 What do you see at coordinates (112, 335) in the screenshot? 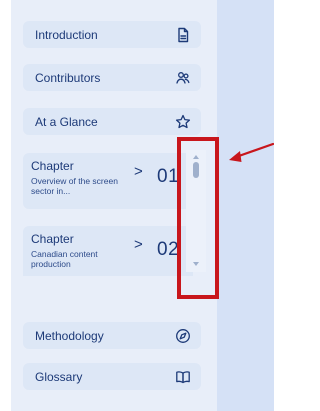
I see `nav-item-methodology: Methodology` at bounding box center [112, 335].